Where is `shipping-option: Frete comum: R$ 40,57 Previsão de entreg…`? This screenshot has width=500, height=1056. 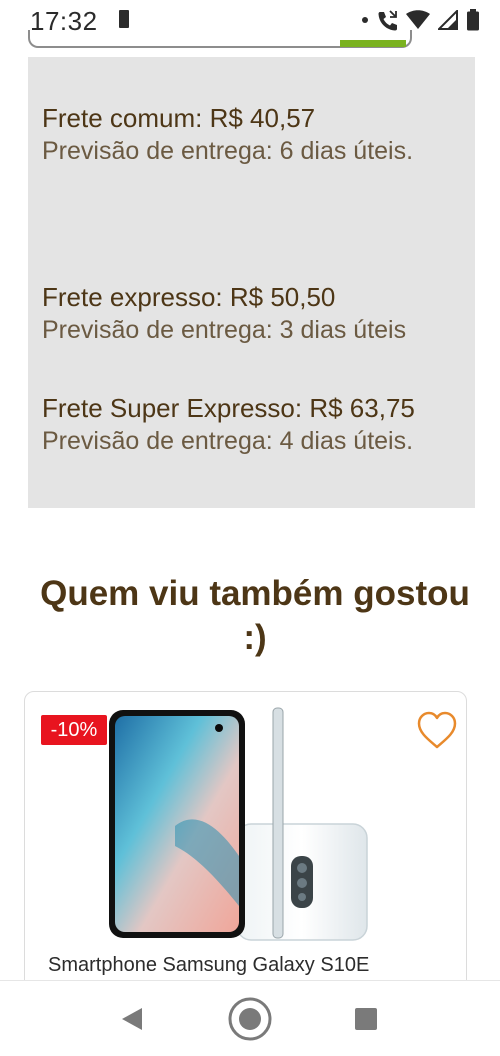 shipping-option: Frete comum: R$ 40,57 Previsão de entreg… is located at coordinates (257, 134).